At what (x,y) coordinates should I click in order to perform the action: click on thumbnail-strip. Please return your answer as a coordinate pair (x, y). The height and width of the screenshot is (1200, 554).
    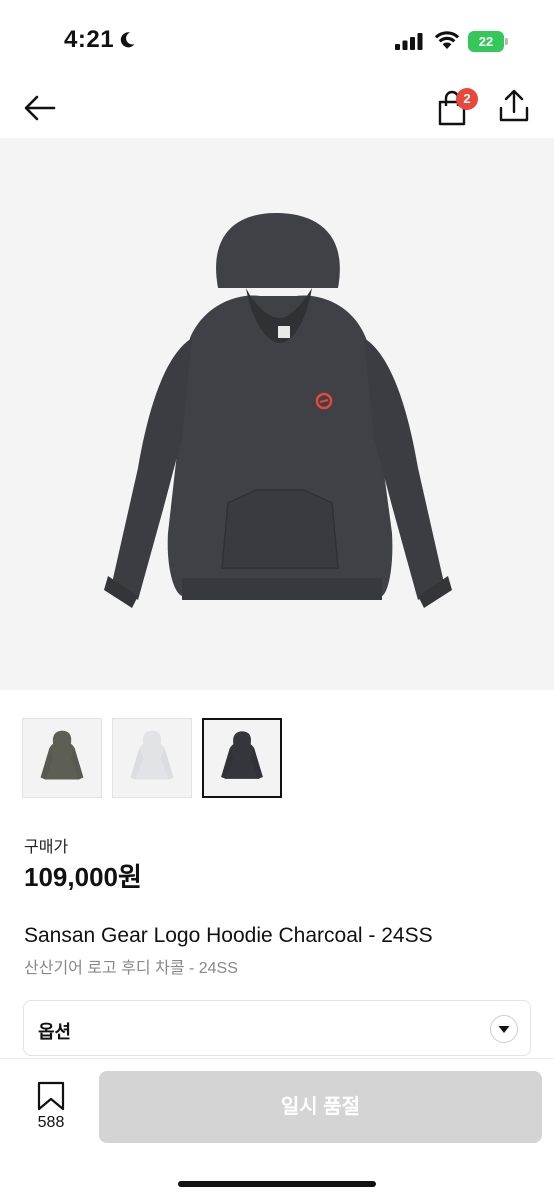
    Looking at the image, I should click on (282, 759).